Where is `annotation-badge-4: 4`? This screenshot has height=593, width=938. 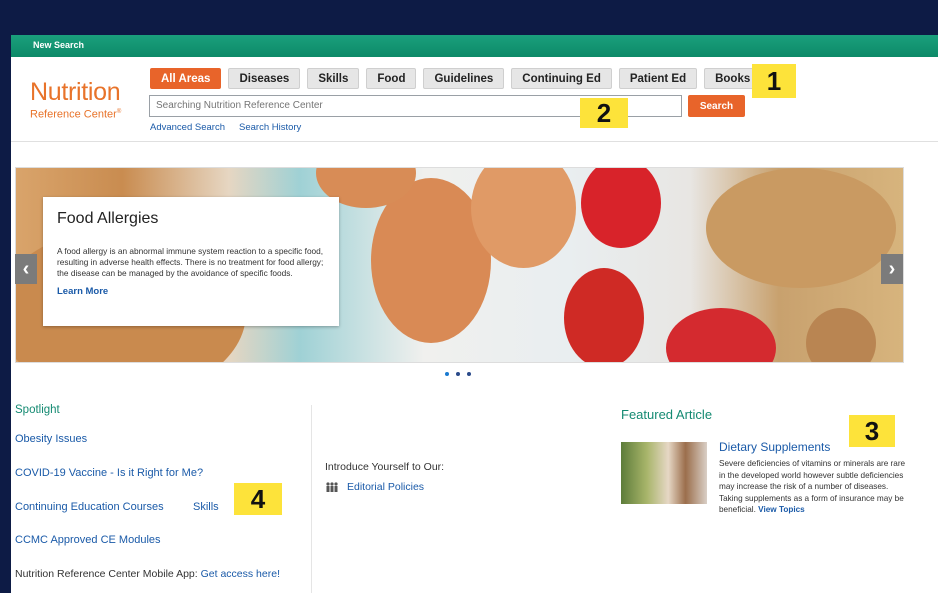 annotation-badge-4: 4 is located at coordinates (258, 499).